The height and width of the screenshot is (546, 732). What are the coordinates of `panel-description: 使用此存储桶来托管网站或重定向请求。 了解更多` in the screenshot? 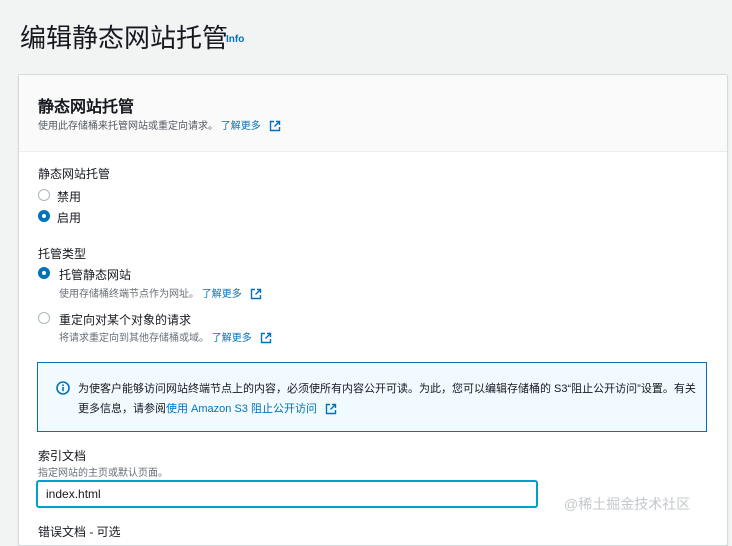 It's located at (159, 124).